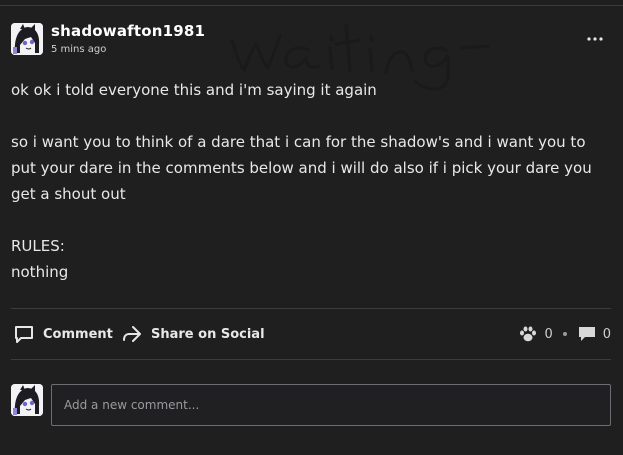 The width and height of the screenshot is (623, 455). Describe the element at coordinates (27, 39) in the screenshot. I see `author-avatar` at that location.